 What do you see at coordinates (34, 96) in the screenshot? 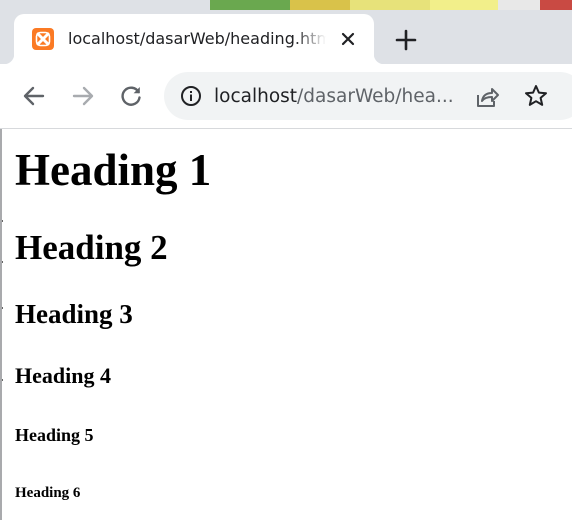
I see `arrow-left-icon` at bounding box center [34, 96].